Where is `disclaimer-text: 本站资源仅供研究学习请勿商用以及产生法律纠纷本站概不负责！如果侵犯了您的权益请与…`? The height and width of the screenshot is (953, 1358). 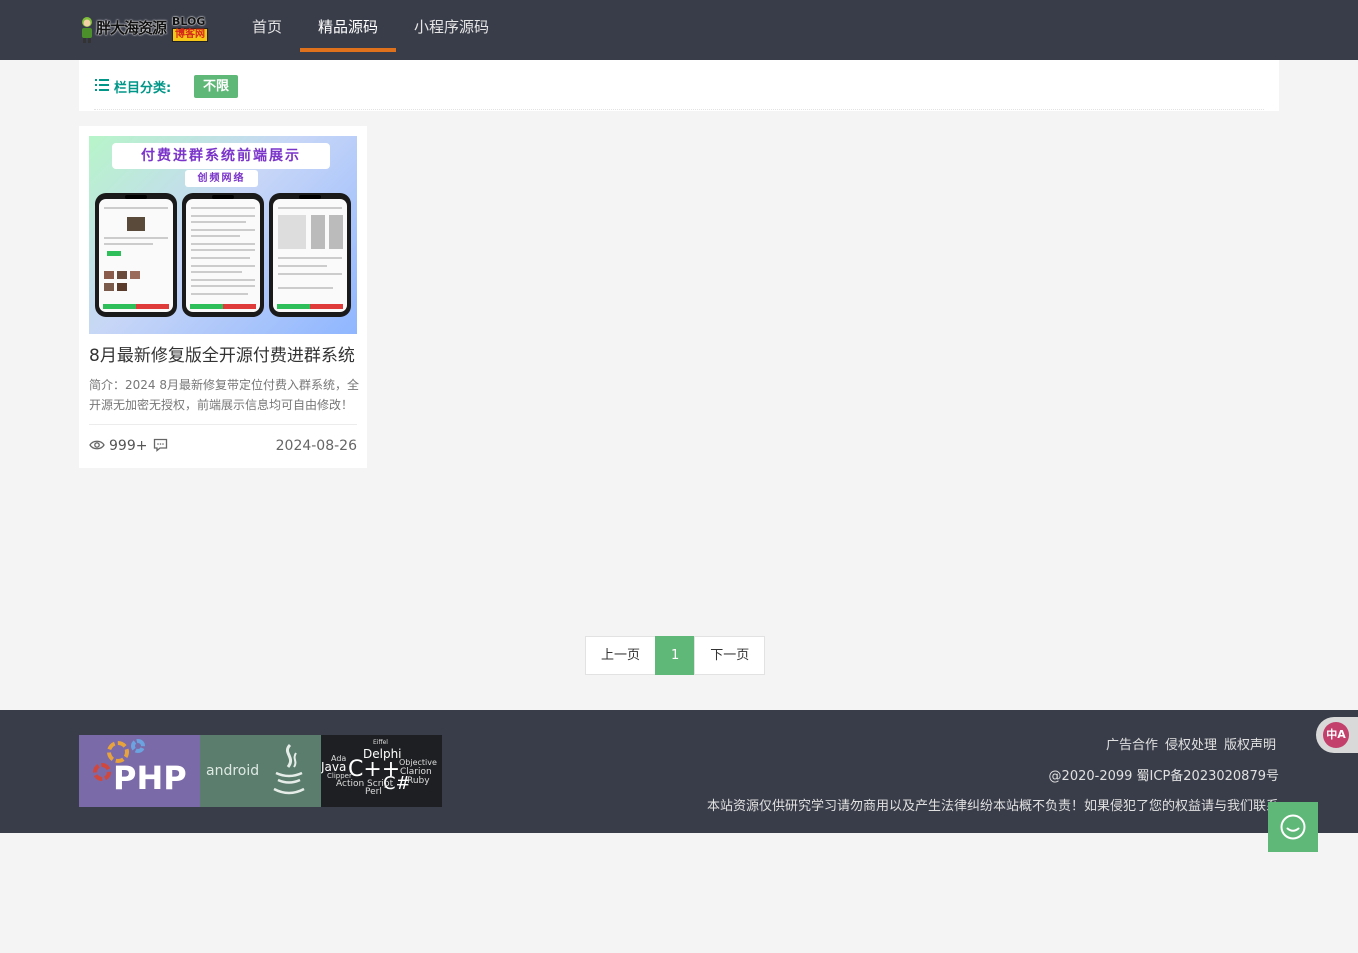 disclaimer-text: 本站资源仅供研究学习请勿商用以及产生法律纠纷本站概不负责！如果侵犯了您的权益请与… is located at coordinates (992, 806).